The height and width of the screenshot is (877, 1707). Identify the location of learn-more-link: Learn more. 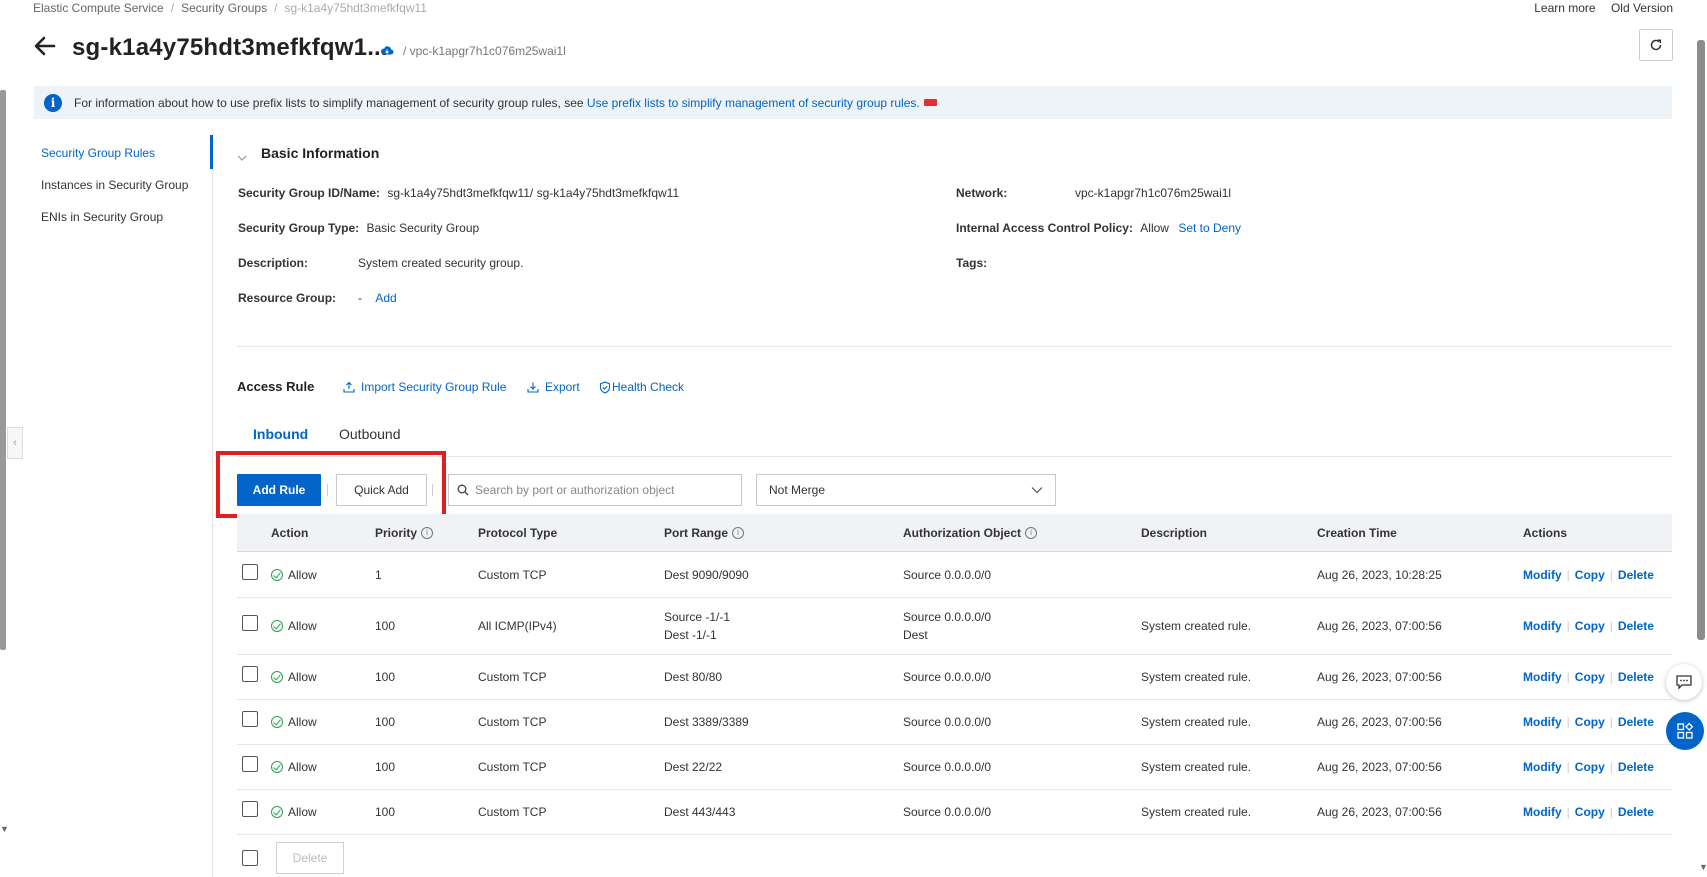
(1564, 8).